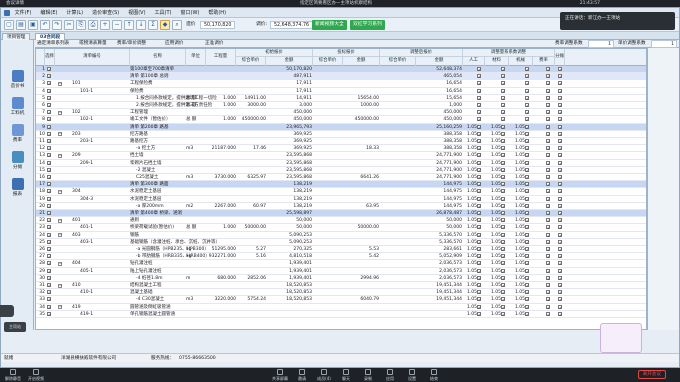 The width and height of the screenshot is (680, 382). I want to click on cell-qty: 21187.000, so click(221, 148).